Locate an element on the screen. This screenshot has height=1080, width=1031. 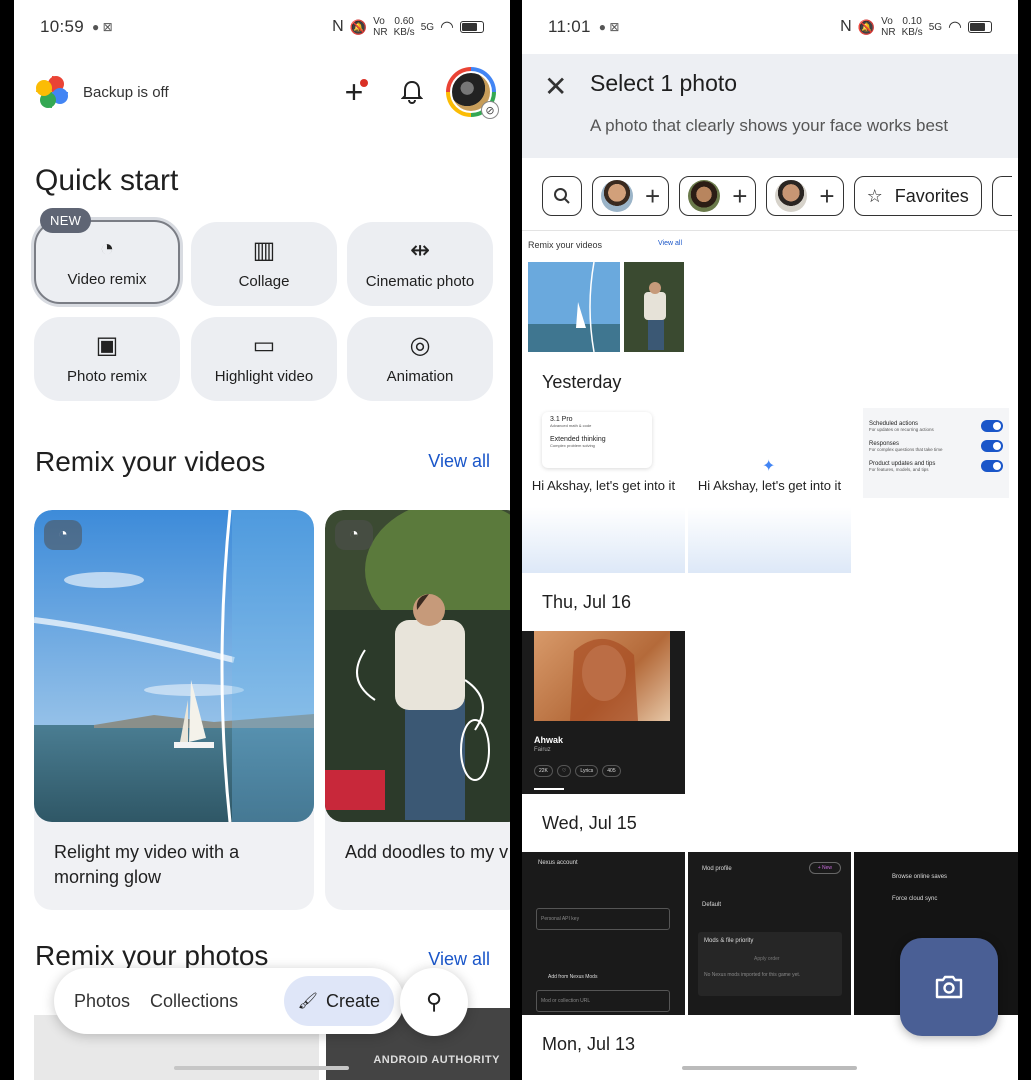
chip-label: Video remix is located at coordinates (107, 279).